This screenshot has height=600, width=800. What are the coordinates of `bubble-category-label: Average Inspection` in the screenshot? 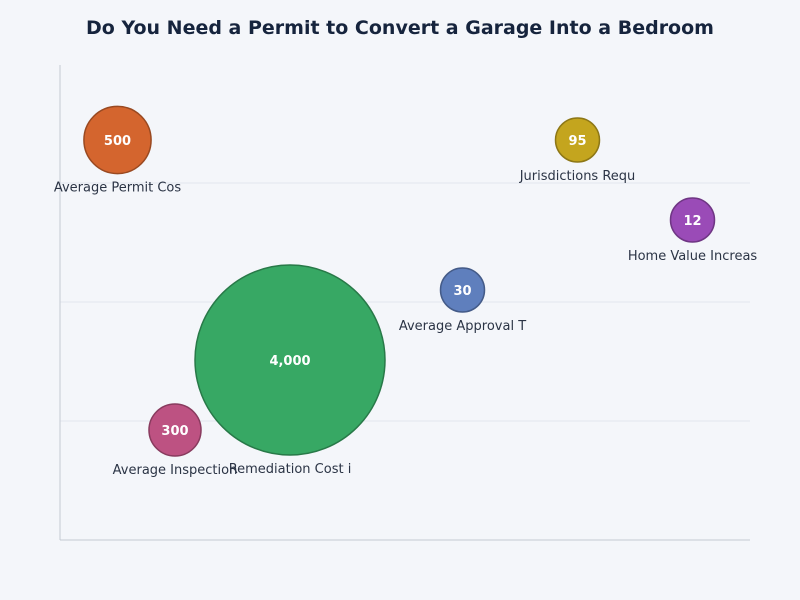 It's located at (175, 470).